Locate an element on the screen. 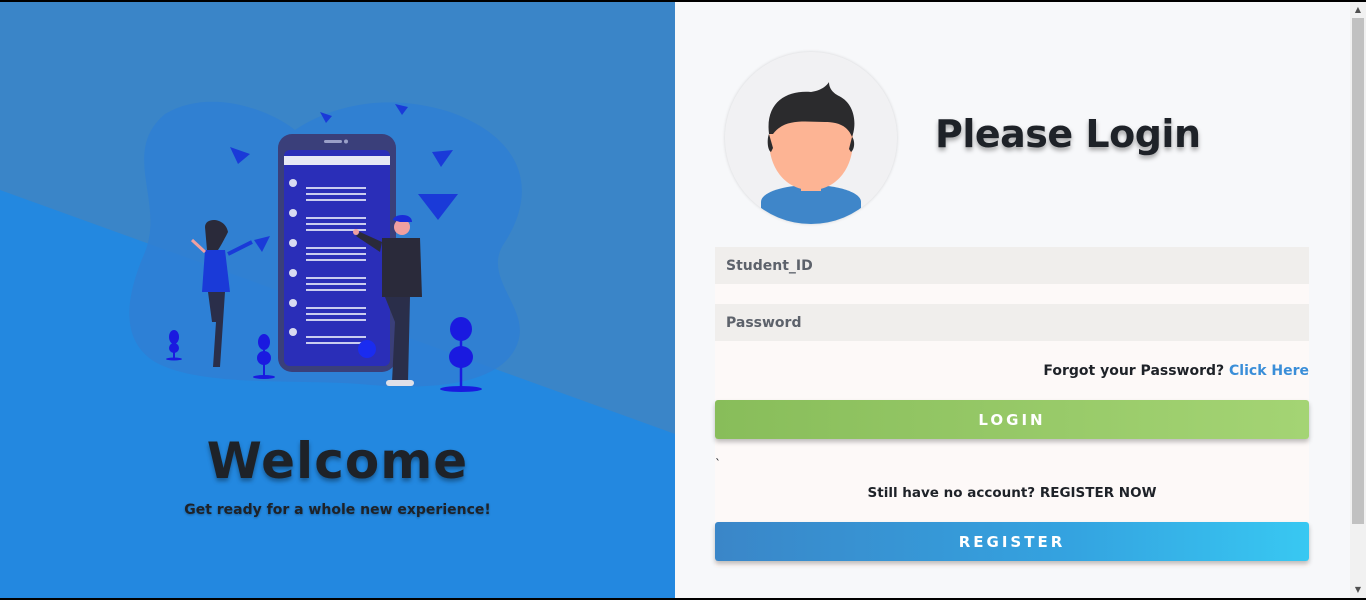  page-scrollbar: ▲ ▼ is located at coordinates (1358, 300).